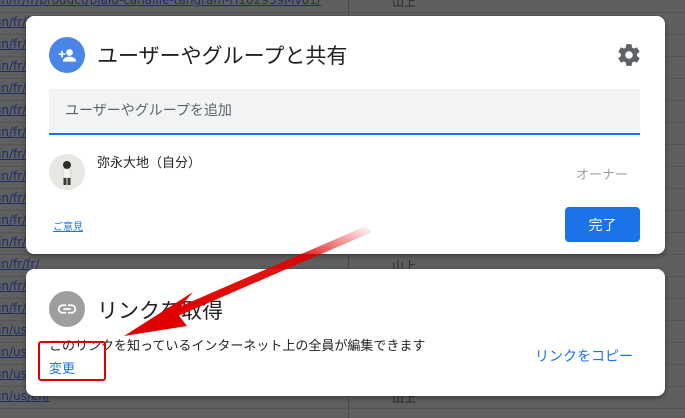 The height and width of the screenshot is (418, 685). What do you see at coordinates (602, 224) in the screenshot?
I see `done-button: 完了` at bounding box center [602, 224].